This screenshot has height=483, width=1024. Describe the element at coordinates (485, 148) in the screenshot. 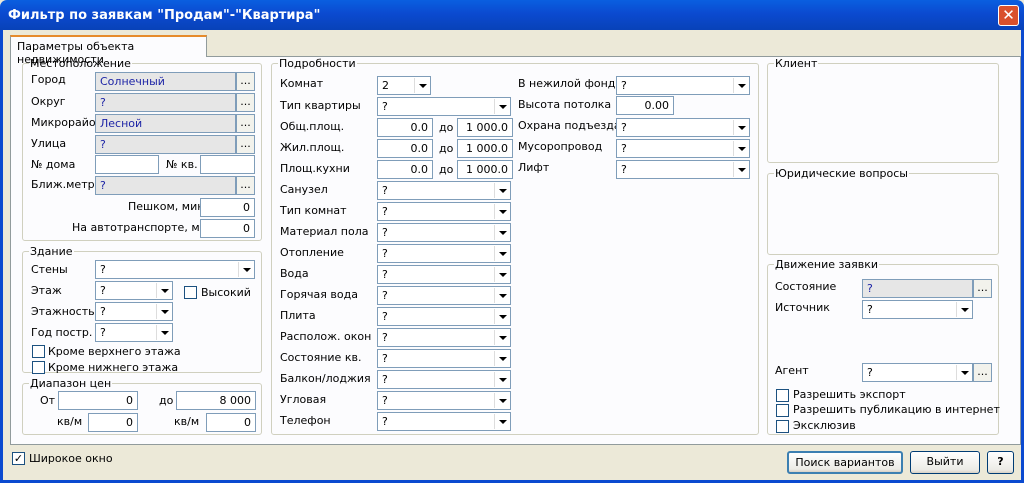

I see `living-area-to-field: 1 000.0` at that location.